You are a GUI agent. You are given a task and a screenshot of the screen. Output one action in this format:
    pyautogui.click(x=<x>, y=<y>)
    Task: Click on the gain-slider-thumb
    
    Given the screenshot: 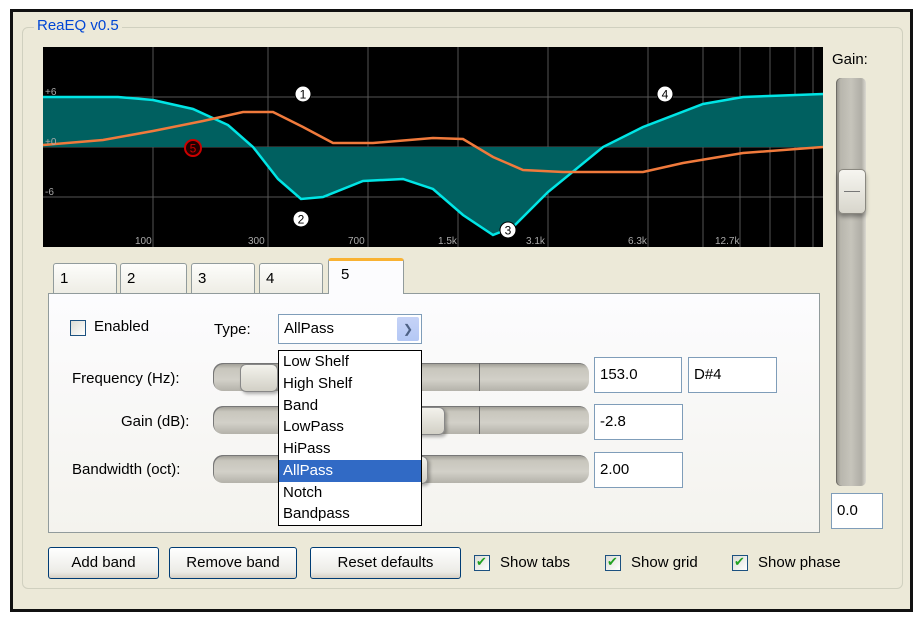 What is the action you would take?
    pyautogui.click(x=852, y=192)
    